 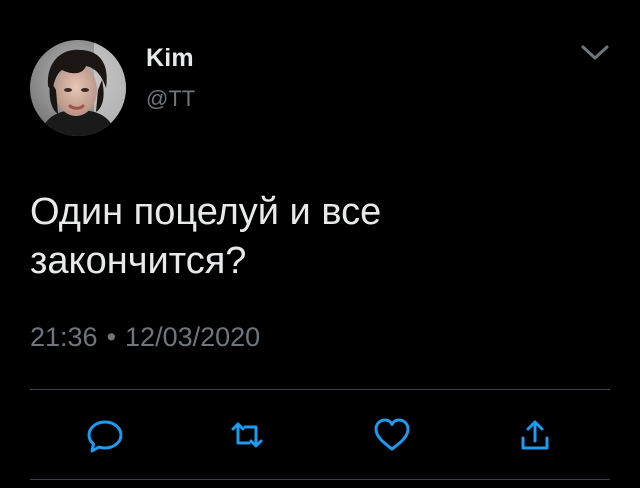 I want to click on avatar-image, so click(x=78, y=88).